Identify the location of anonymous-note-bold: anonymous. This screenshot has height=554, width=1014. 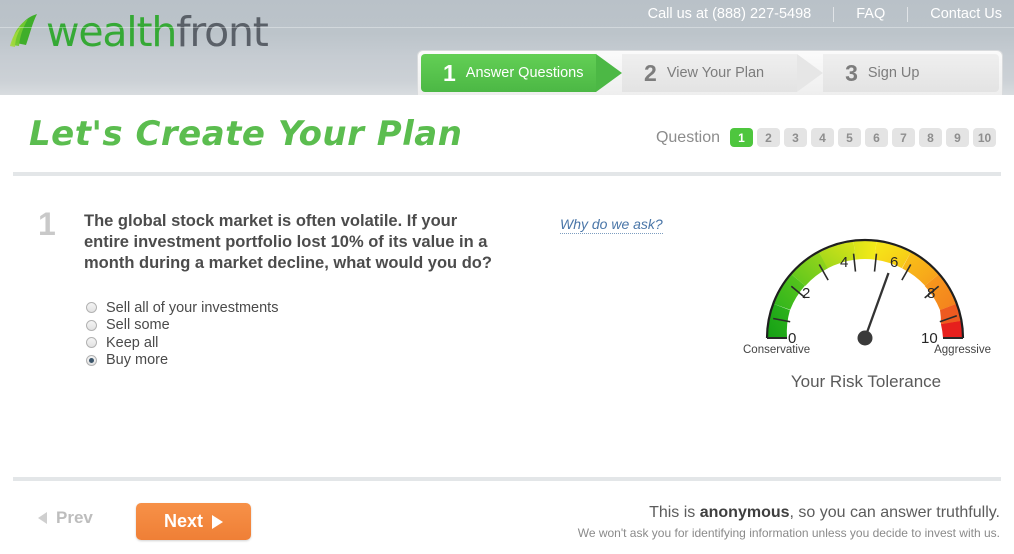
(744, 512).